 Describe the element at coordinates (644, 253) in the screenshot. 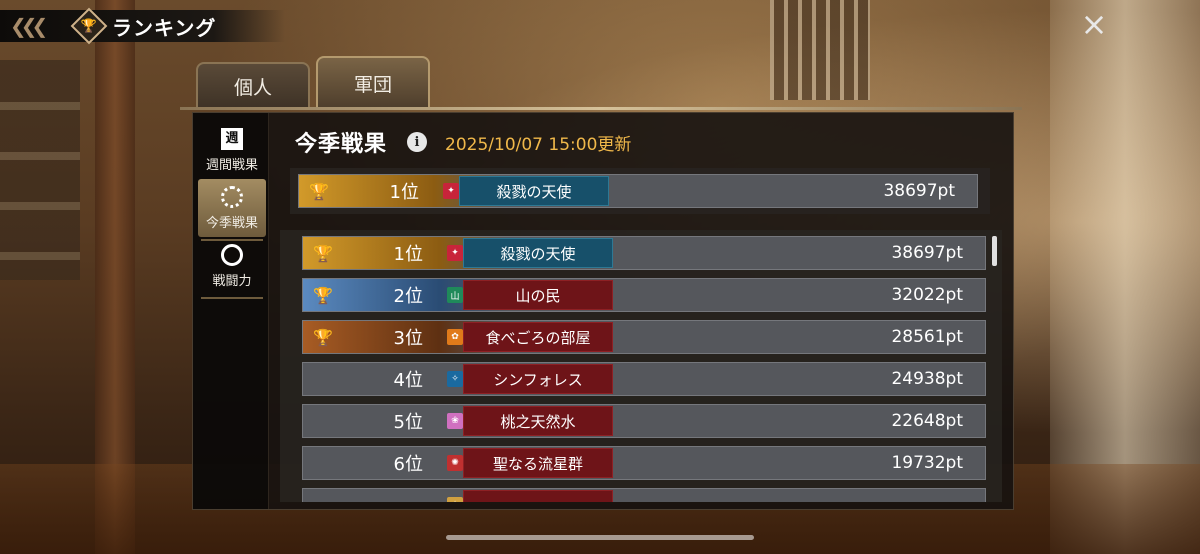

I see `table-row: 🏆 1位 ✦ 殺戮の天使 38697pt` at that location.